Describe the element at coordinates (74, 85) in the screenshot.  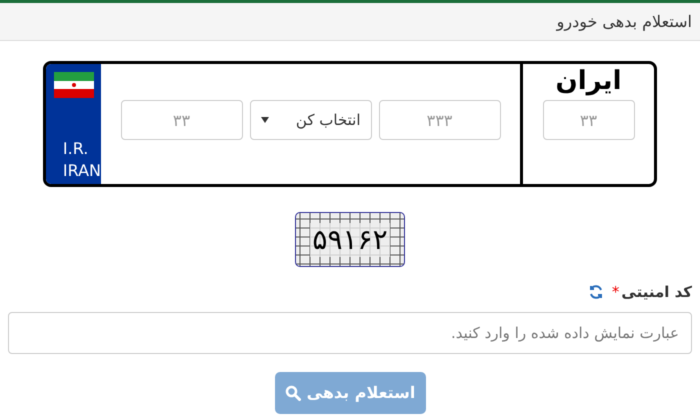
I see `flag-icon` at that location.